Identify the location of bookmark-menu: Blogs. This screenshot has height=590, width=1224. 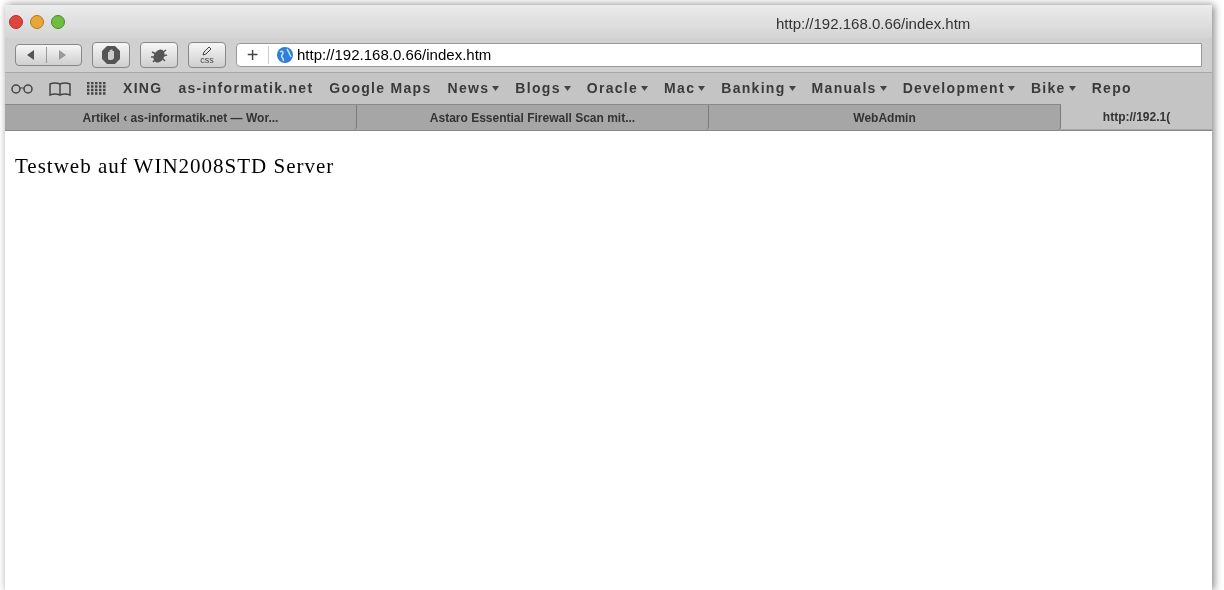
(543, 88).